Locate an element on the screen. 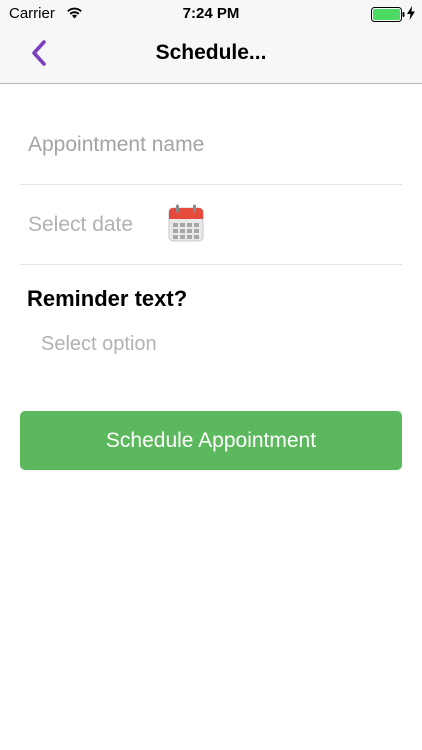 The image size is (422, 750). status-time: 7:24 PM is located at coordinates (211, 13).